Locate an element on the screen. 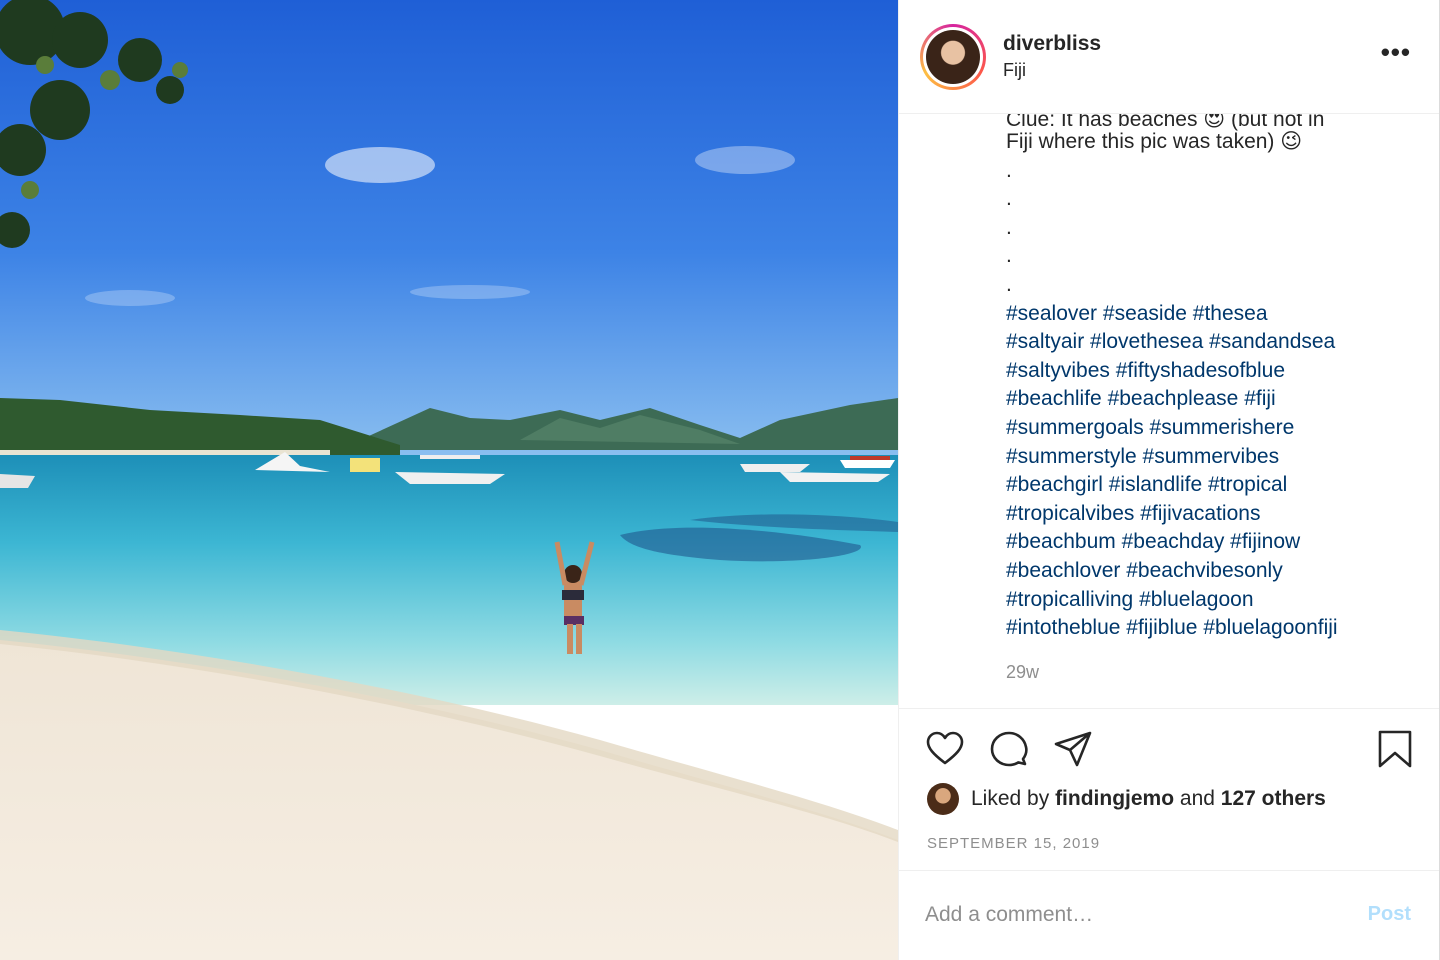  post-age: 29w is located at coordinates (1022, 672).